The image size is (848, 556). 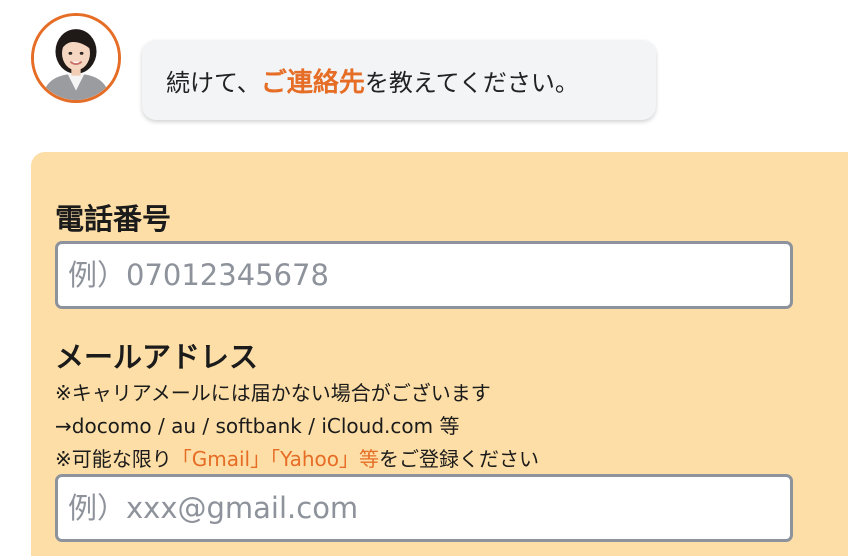 What do you see at coordinates (113, 219) in the screenshot?
I see `phone-label: 電話番号` at bounding box center [113, 219].